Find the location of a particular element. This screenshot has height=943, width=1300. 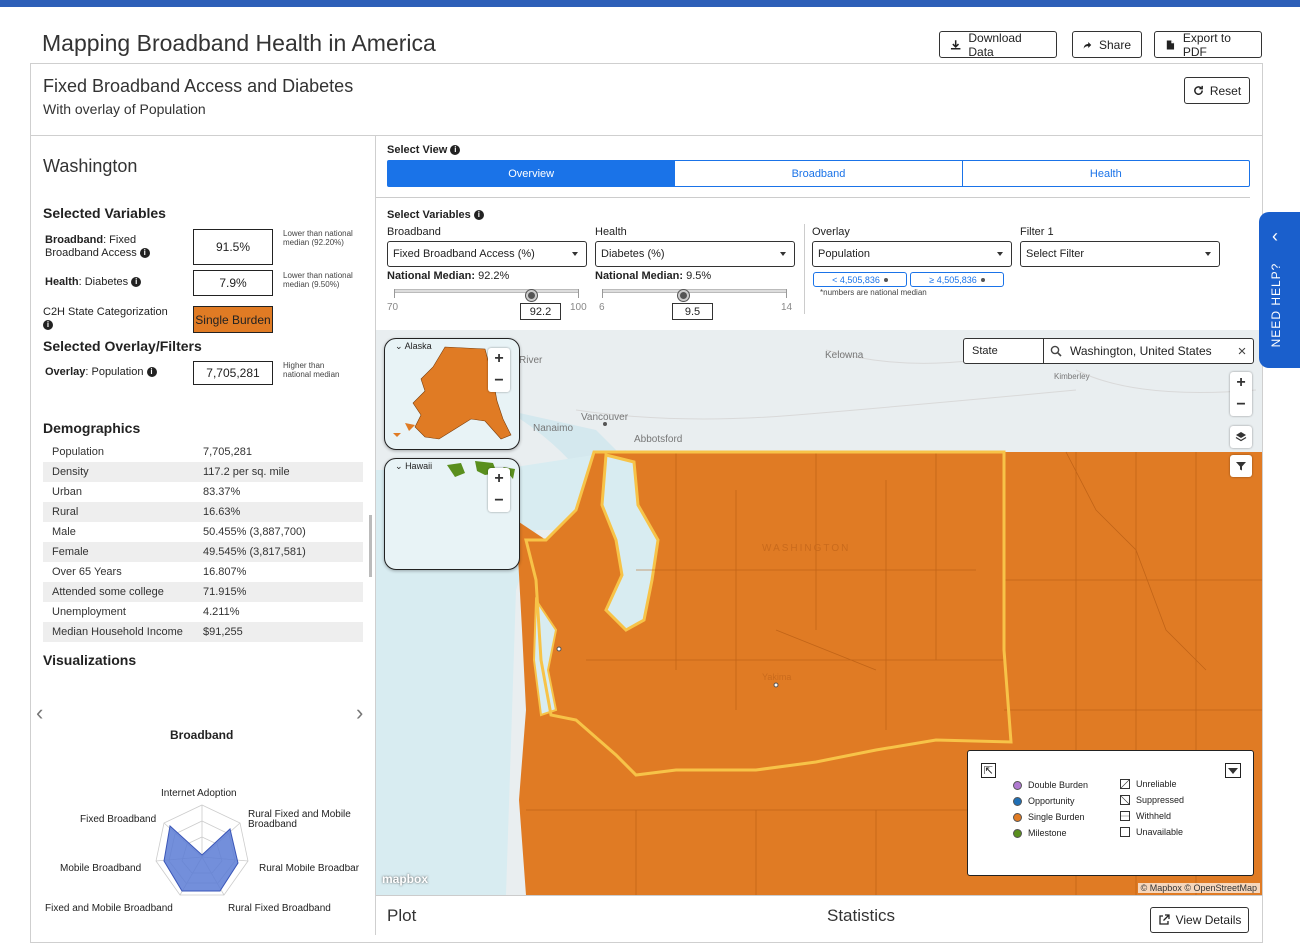

overlay-footnote: *numbers are national median is located at coordinates (873, 292).